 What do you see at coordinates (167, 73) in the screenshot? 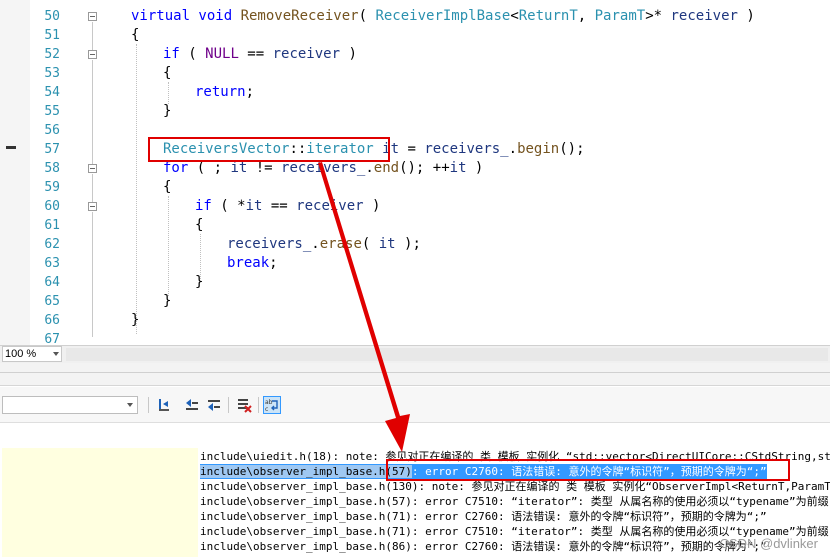
I see `code-line-53: {` at bounding box center [167, 73].